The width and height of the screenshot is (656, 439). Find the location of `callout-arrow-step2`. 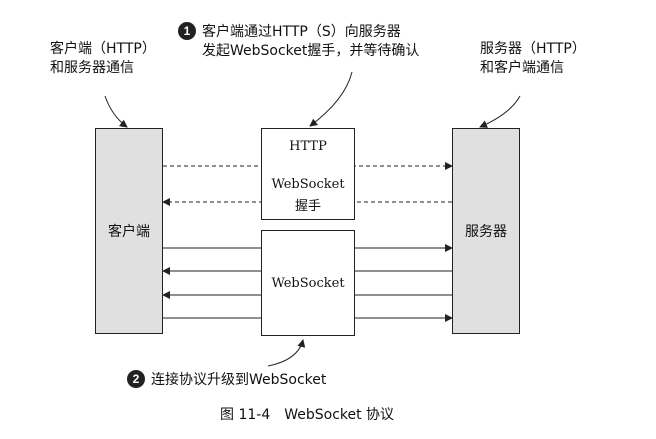

callout-arrow-step2 is located at coordinates (286, 353).